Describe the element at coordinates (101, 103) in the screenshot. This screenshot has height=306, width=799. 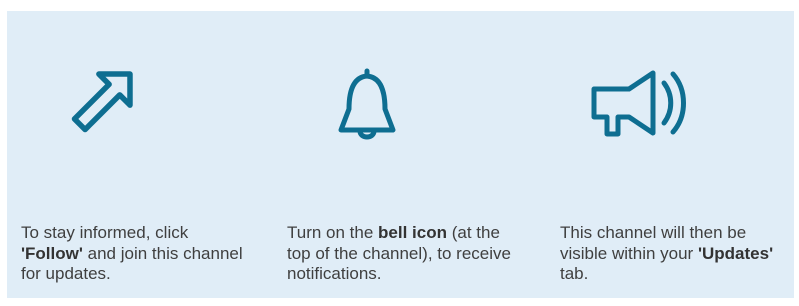
I see `arrow-up-right-icon` at that location.